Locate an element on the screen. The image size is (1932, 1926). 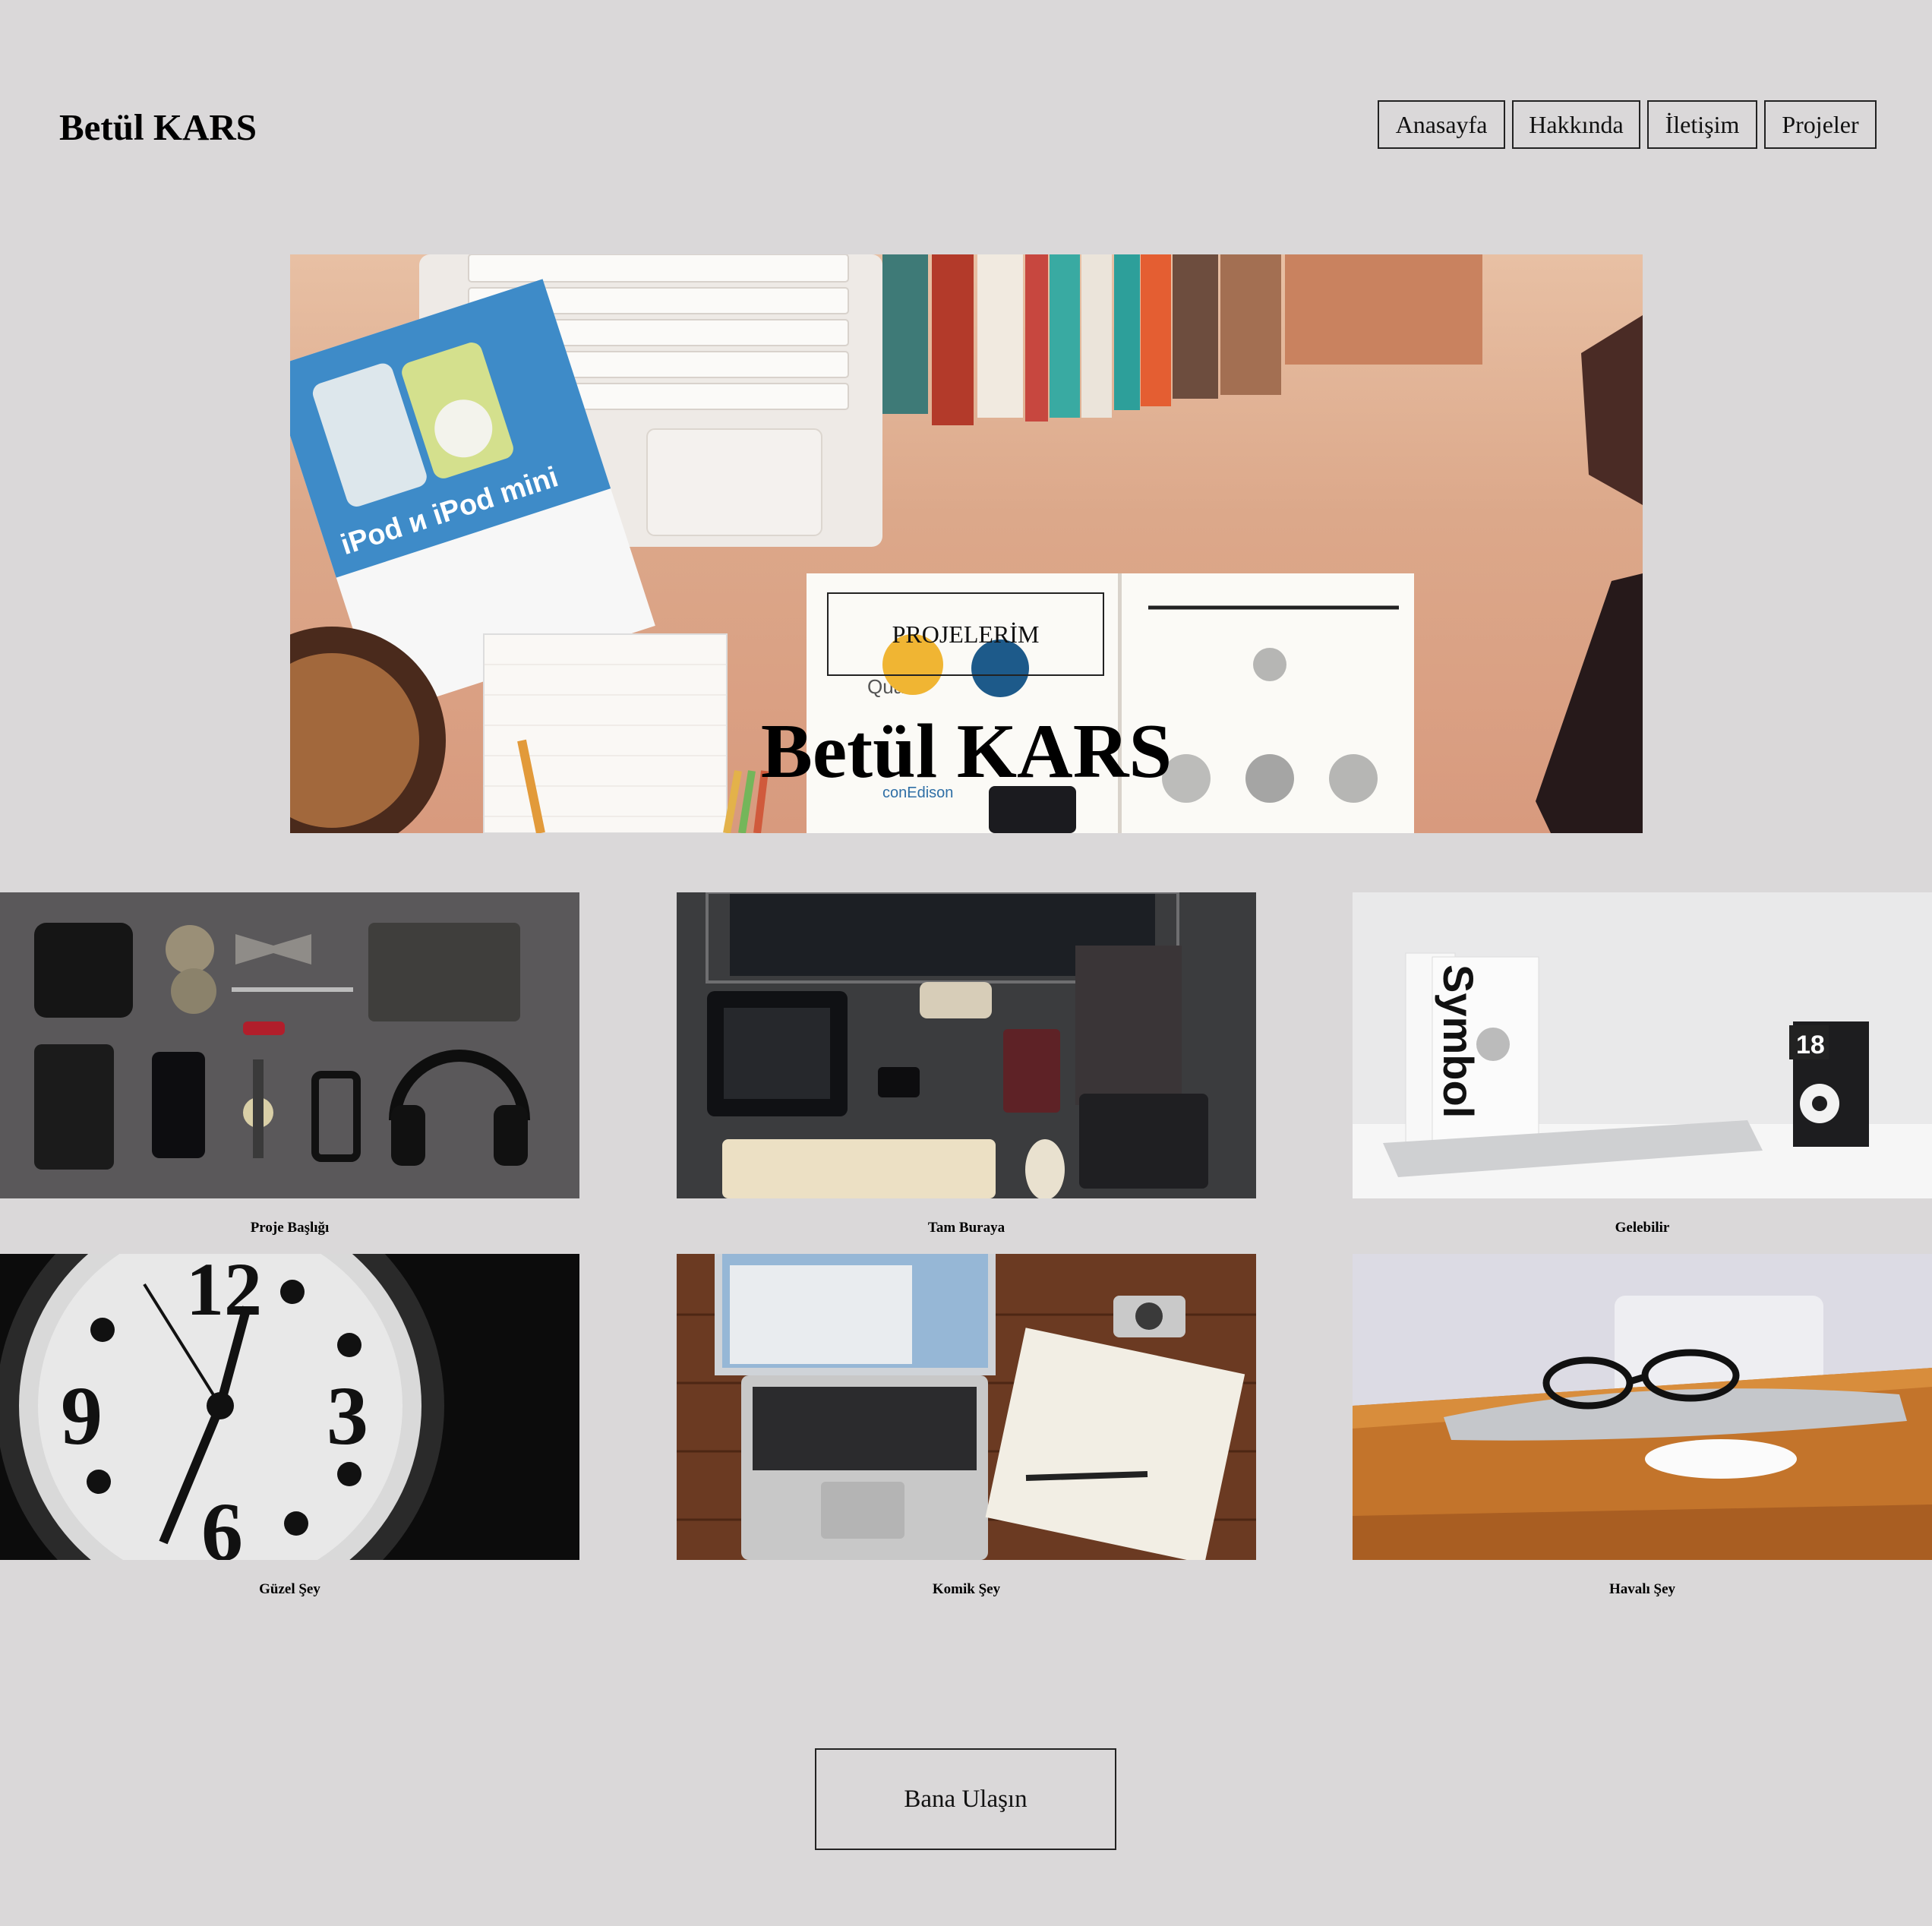
nav-projeler-button: Projeler is located at coordinates (1820, 125).